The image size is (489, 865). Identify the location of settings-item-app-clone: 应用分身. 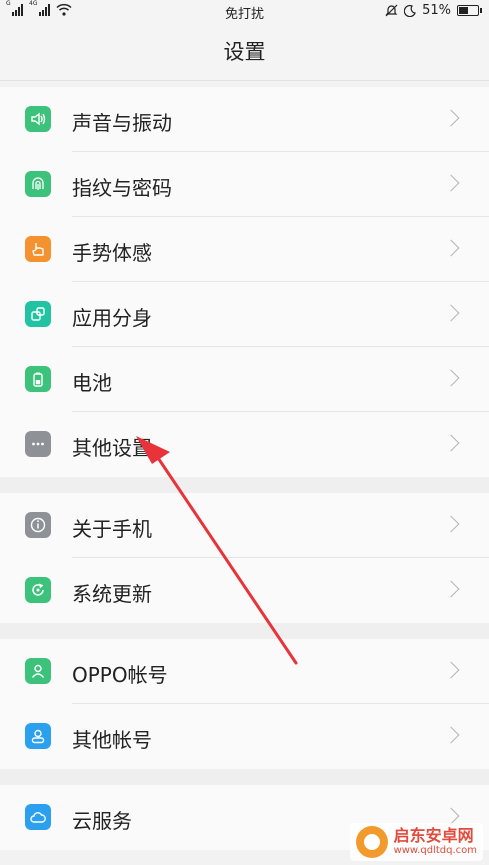
(244, 314).